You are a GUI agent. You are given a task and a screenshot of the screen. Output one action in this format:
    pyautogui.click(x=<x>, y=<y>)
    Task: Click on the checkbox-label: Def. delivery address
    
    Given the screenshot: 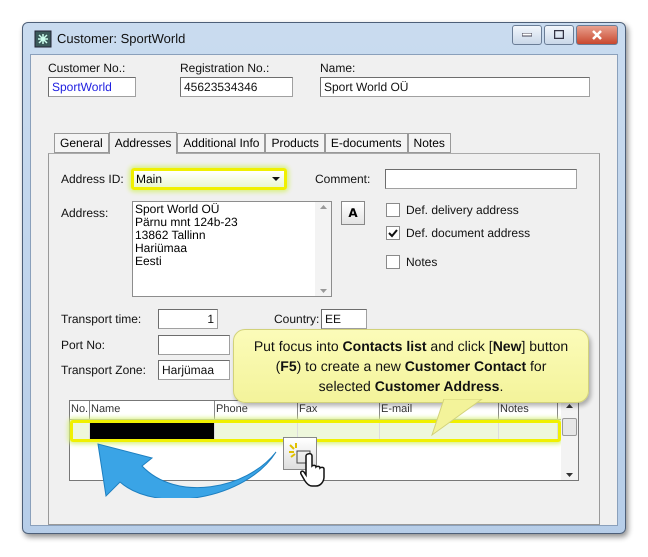 What is the action you would take?
    pyautogui.click(x=462, y=210)
    